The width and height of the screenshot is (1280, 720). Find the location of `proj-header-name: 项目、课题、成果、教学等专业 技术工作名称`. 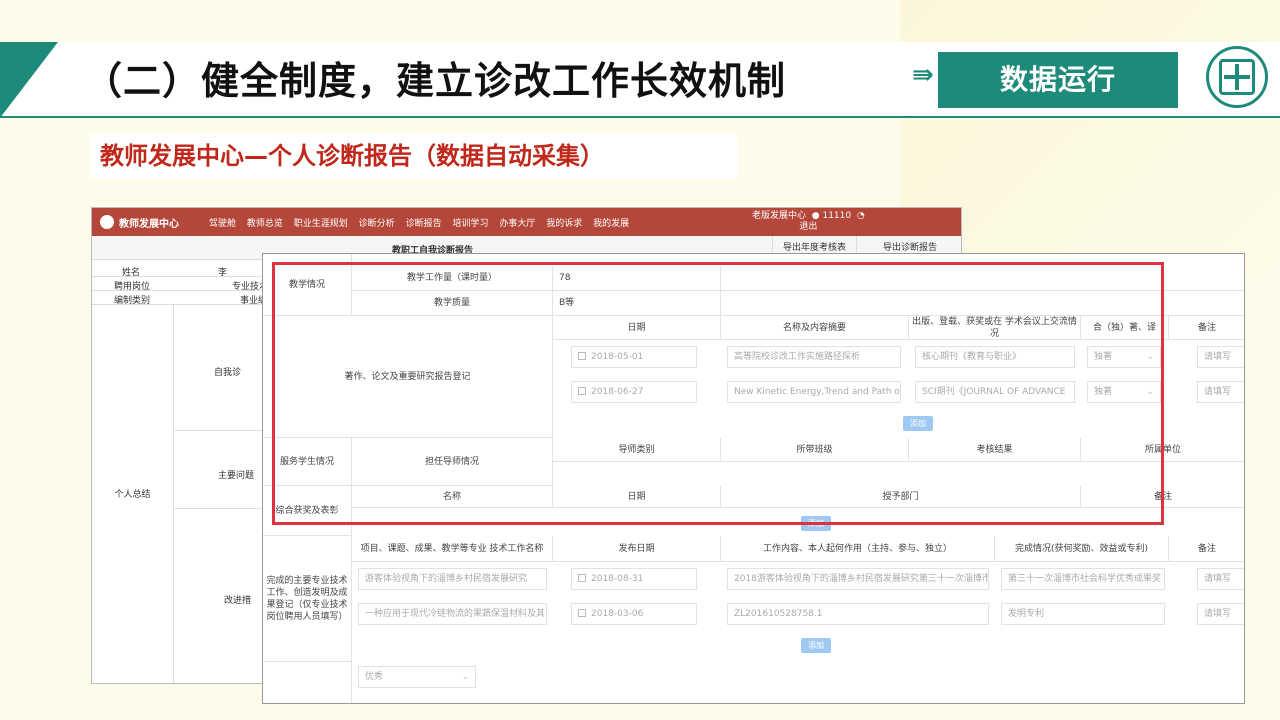

proj-header-name: 项目、课题、成果、教学等专业 技术工作名称 is located at coordinates (452, 549).